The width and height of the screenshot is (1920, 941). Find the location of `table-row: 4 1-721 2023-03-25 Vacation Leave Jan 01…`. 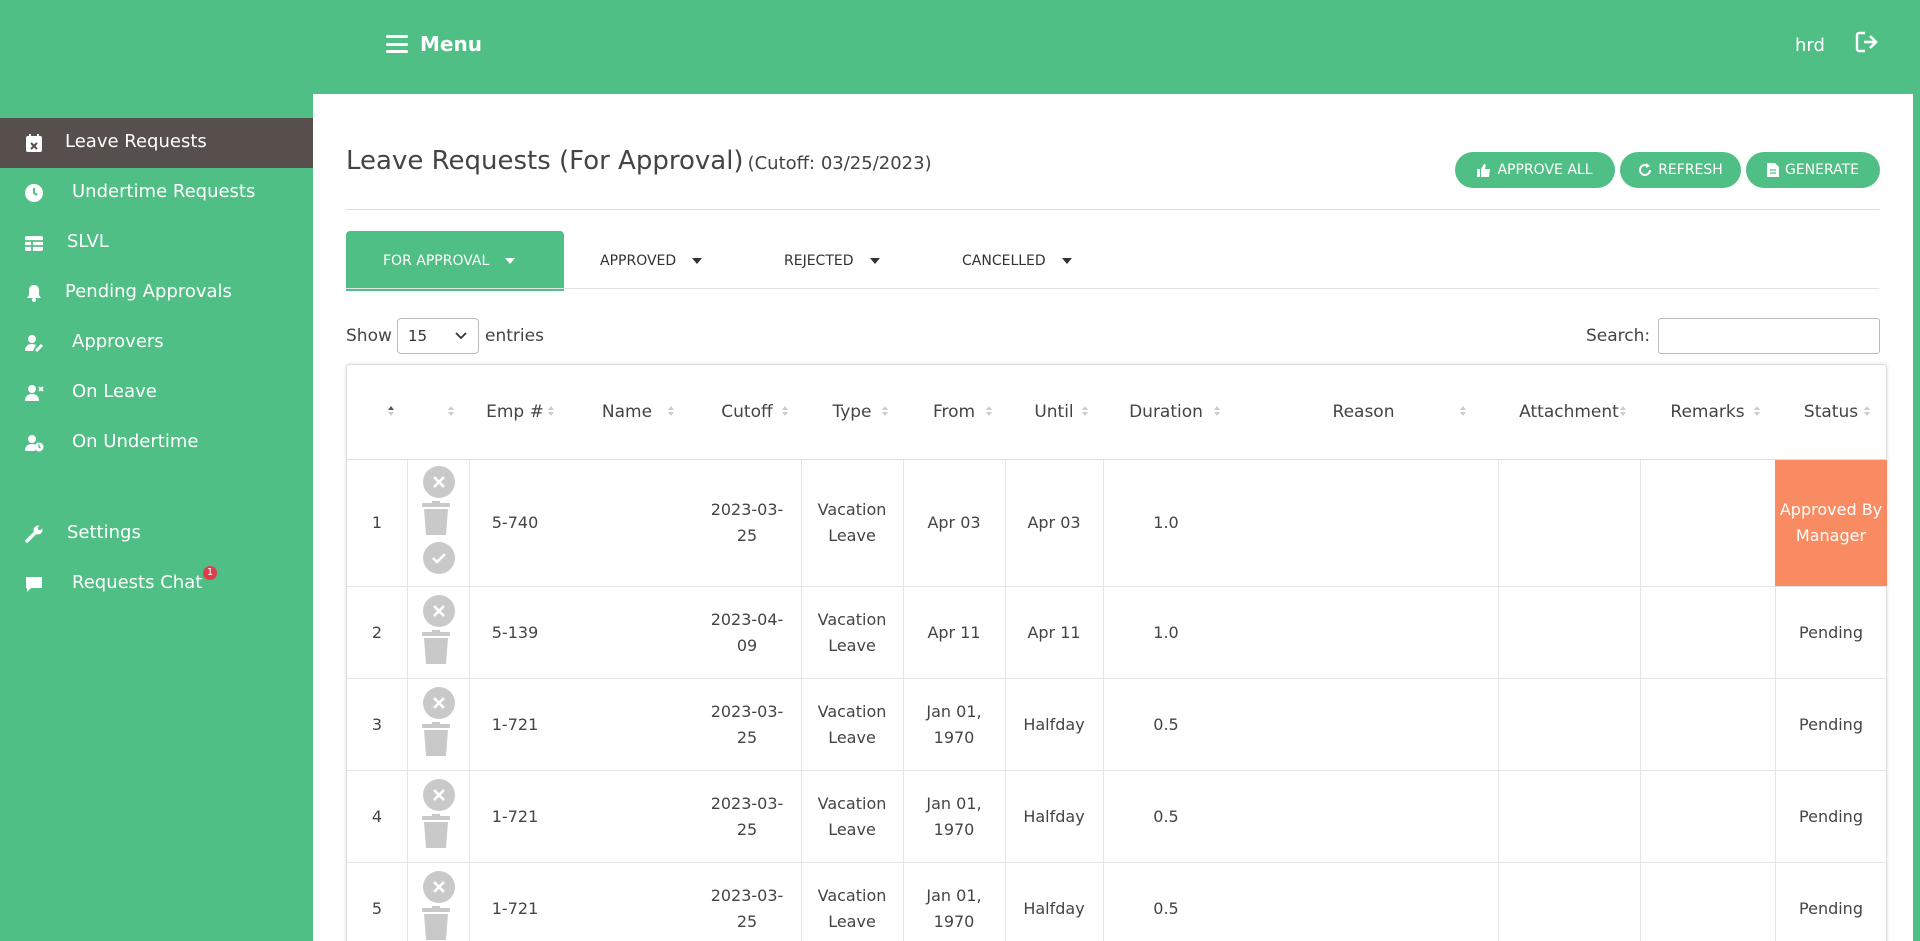

table-row: 4 1-721 2023-03-25 Vacation Leave Jan 01… is located at coordinates (1116, 817).